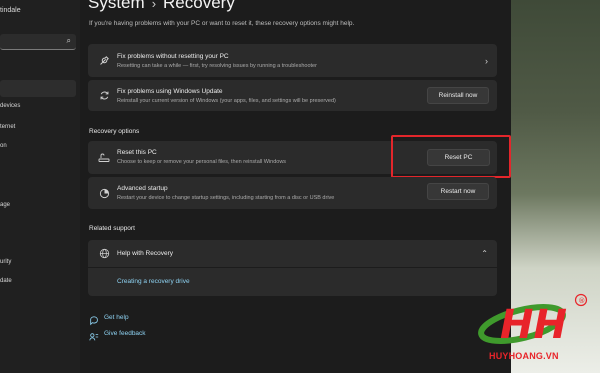 The height and width of the screenshot is (373, 600). I want to click on help-with-recovery-header: Help with Recovery ⌃, so click(292, 254).